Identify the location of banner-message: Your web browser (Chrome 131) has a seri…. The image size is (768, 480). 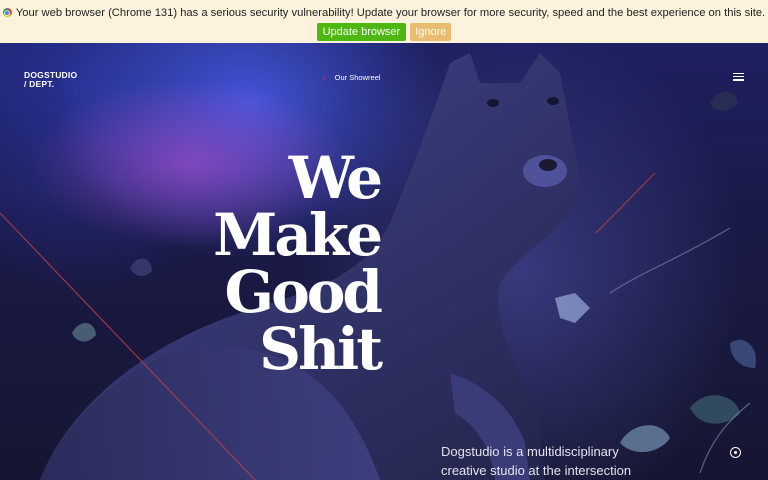
(390, 13).